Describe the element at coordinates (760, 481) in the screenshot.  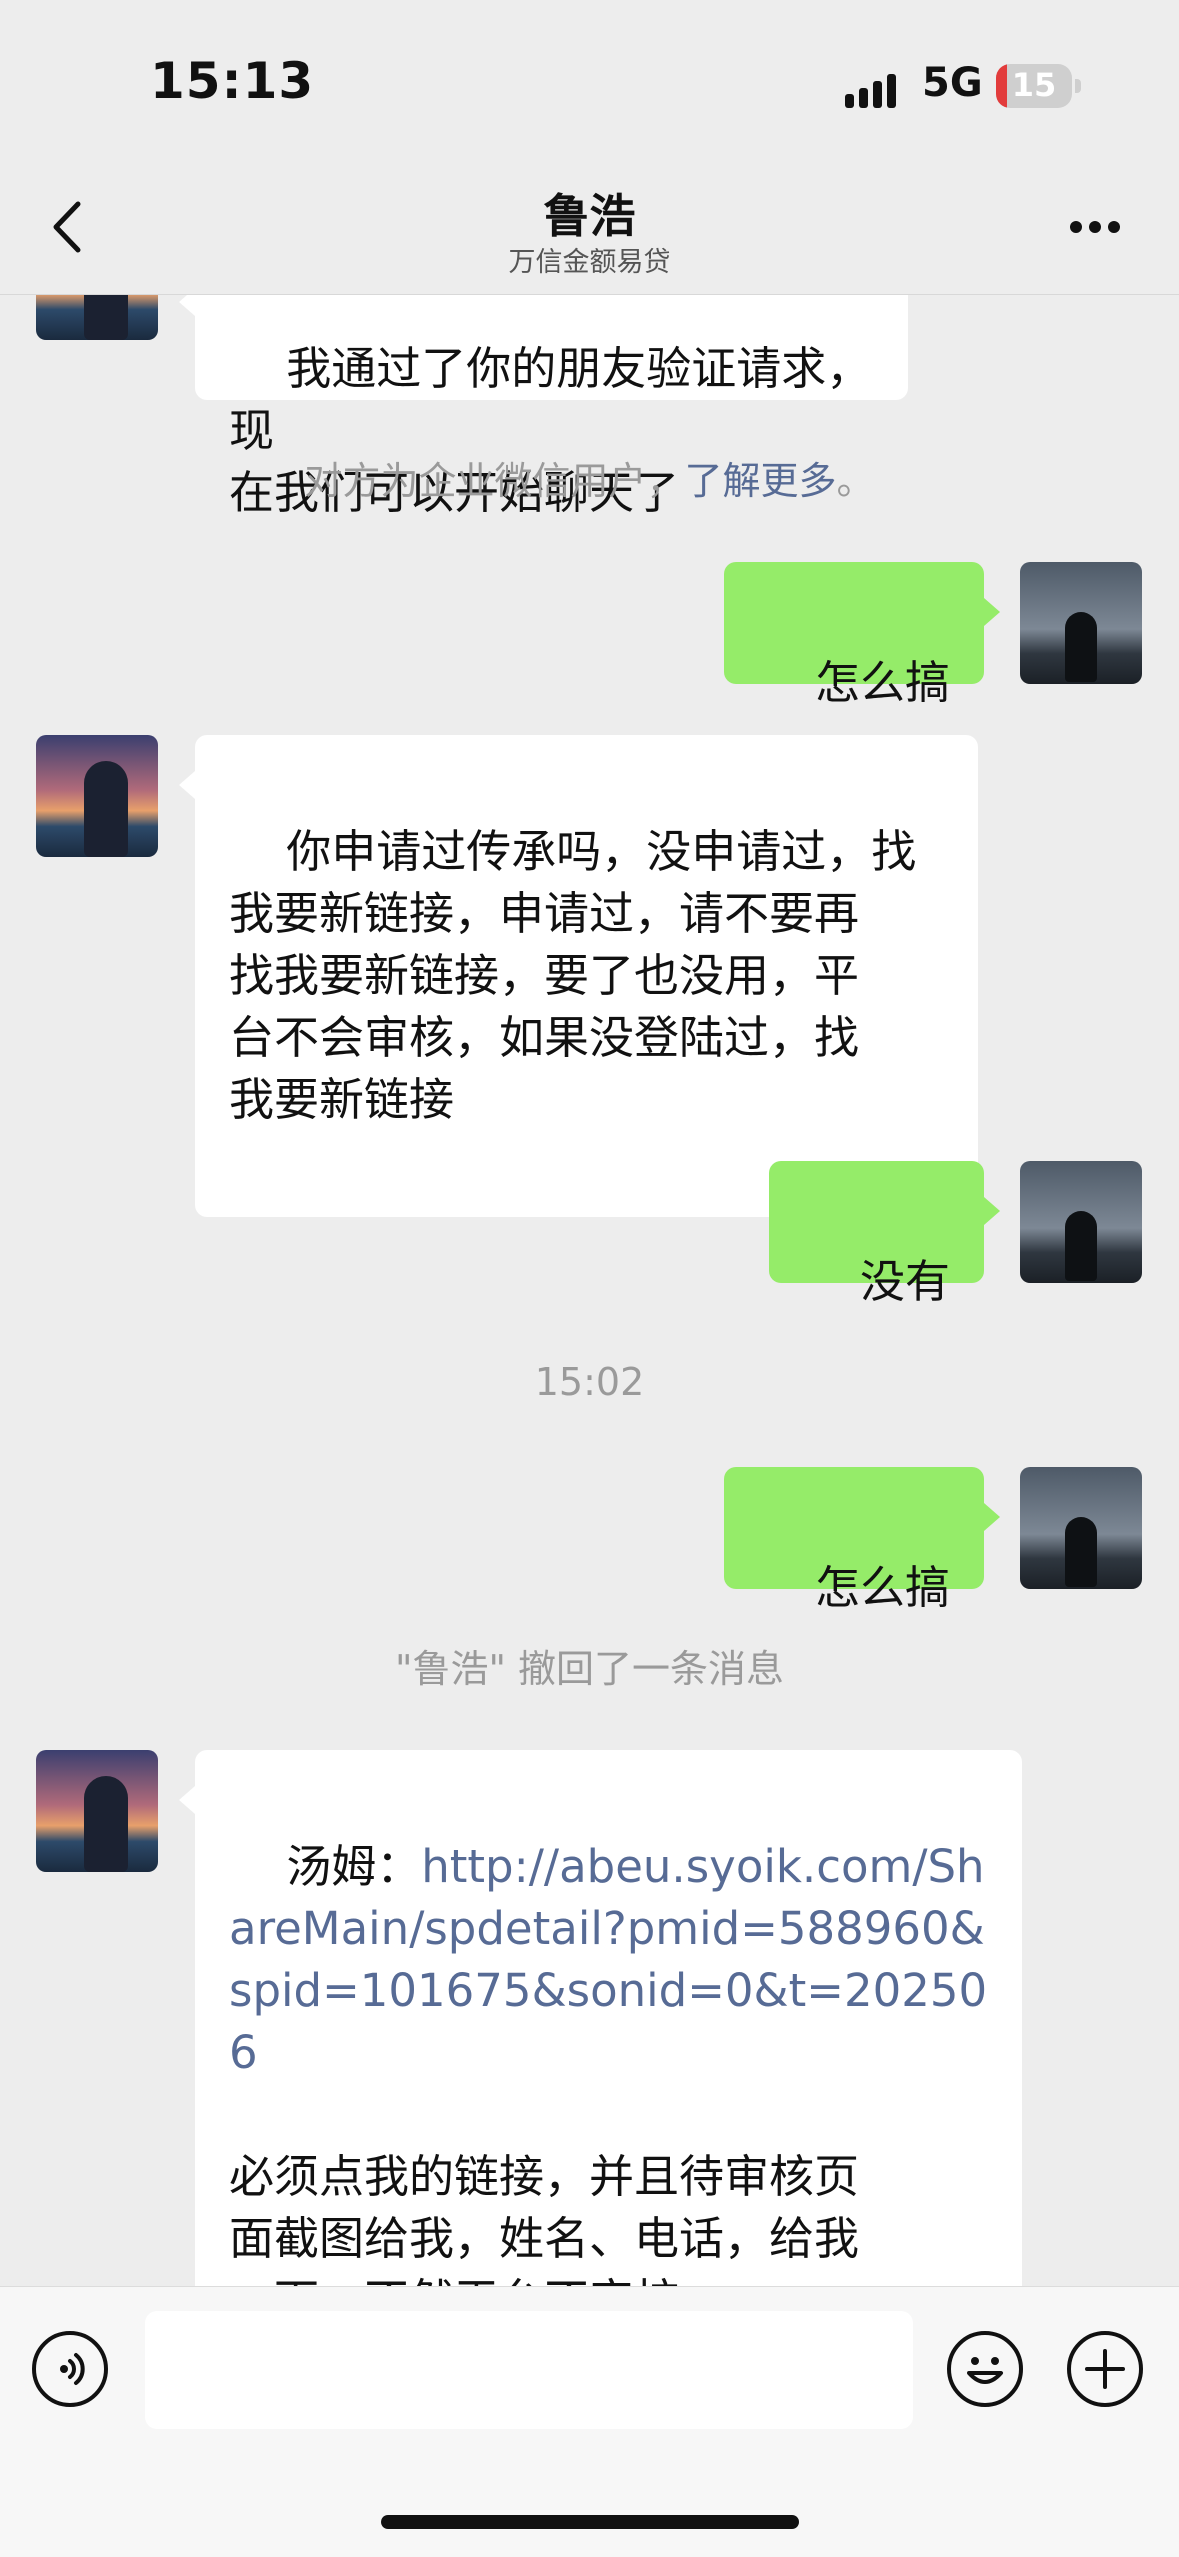
I see `learn-more-link: 了解更多` at that location.